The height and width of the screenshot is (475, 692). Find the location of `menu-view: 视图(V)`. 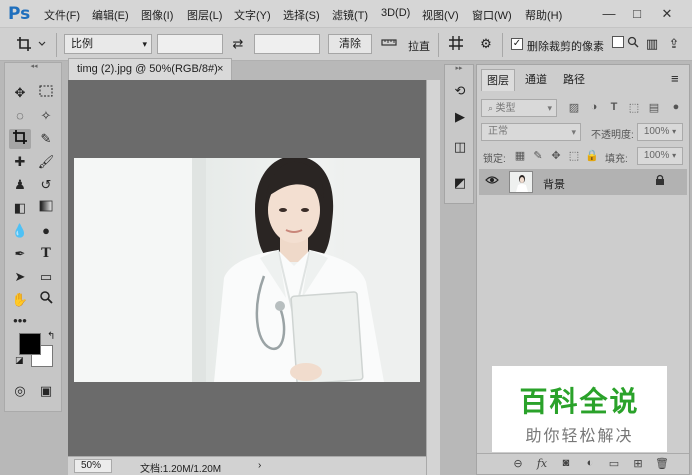

menu-view: 视图(V) is located at coordinates (440, 15).